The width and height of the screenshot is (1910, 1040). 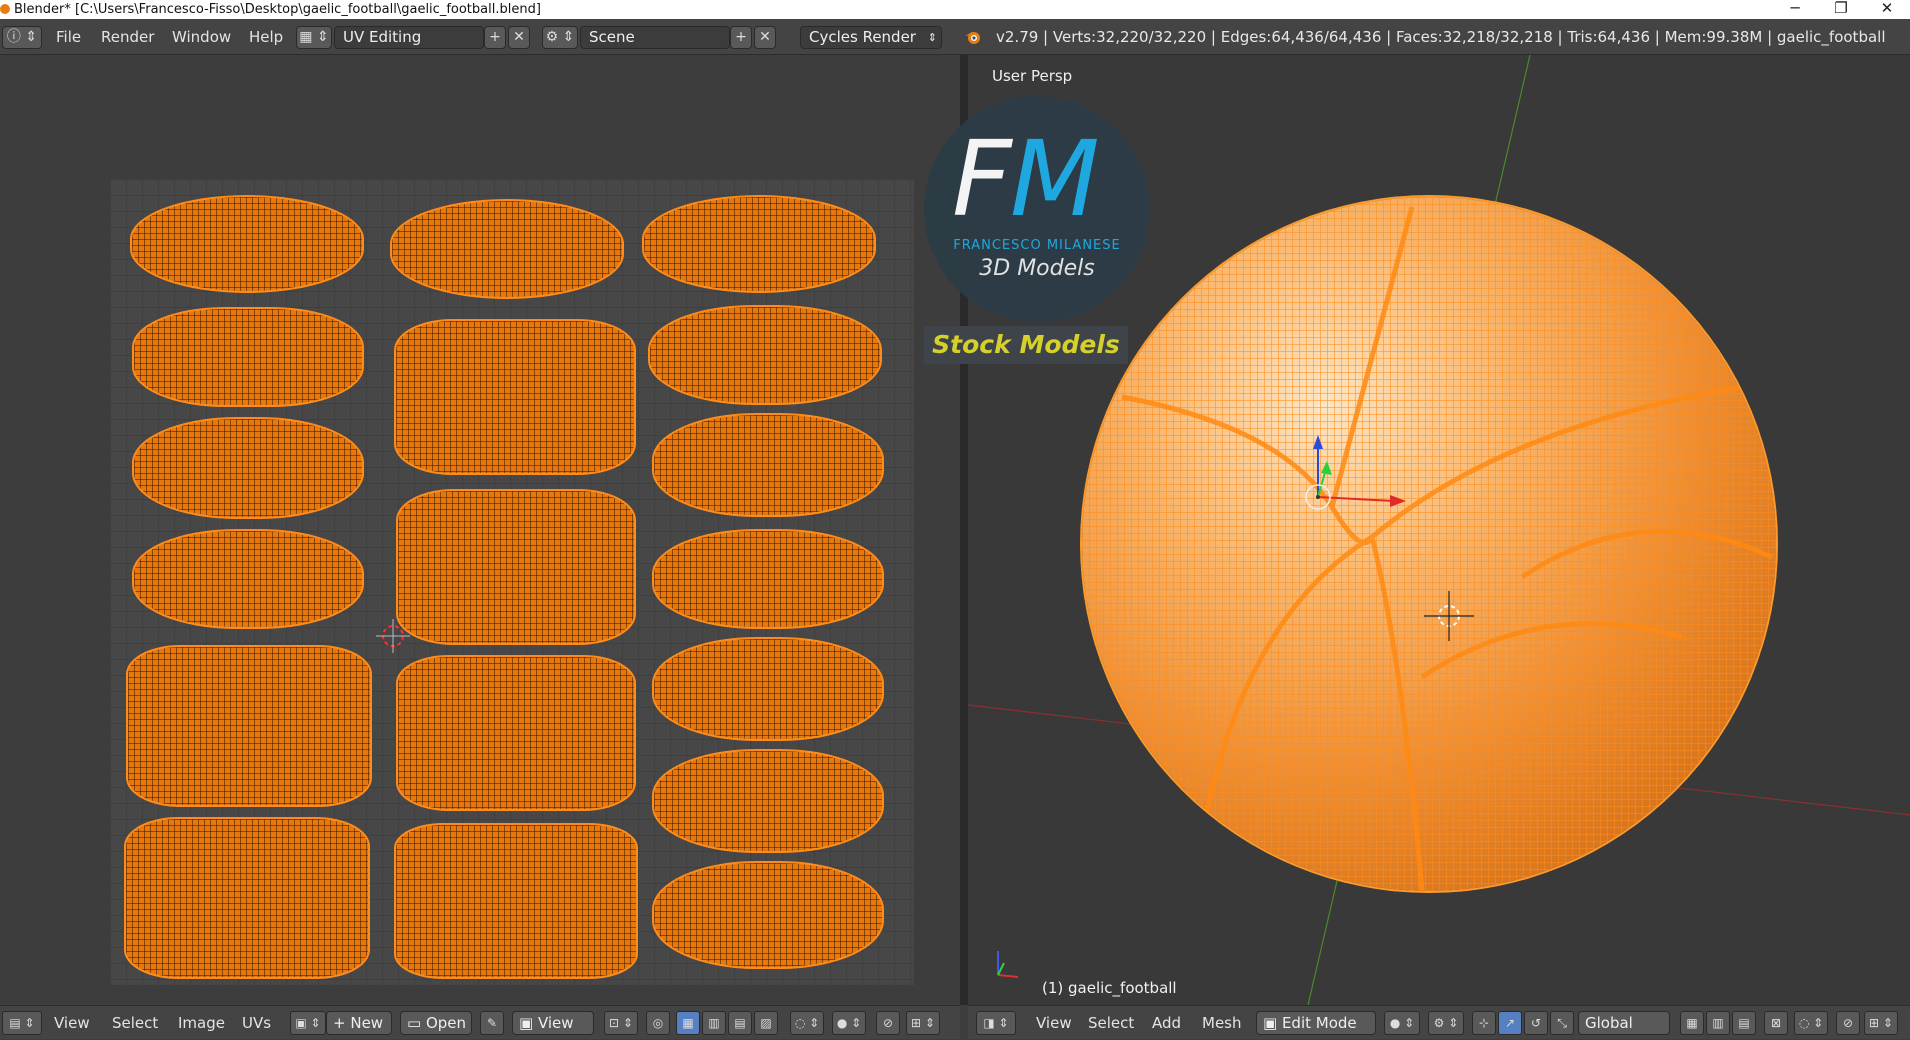 I want to click on layout-select: UV Editing, so click(x=409, y=37).